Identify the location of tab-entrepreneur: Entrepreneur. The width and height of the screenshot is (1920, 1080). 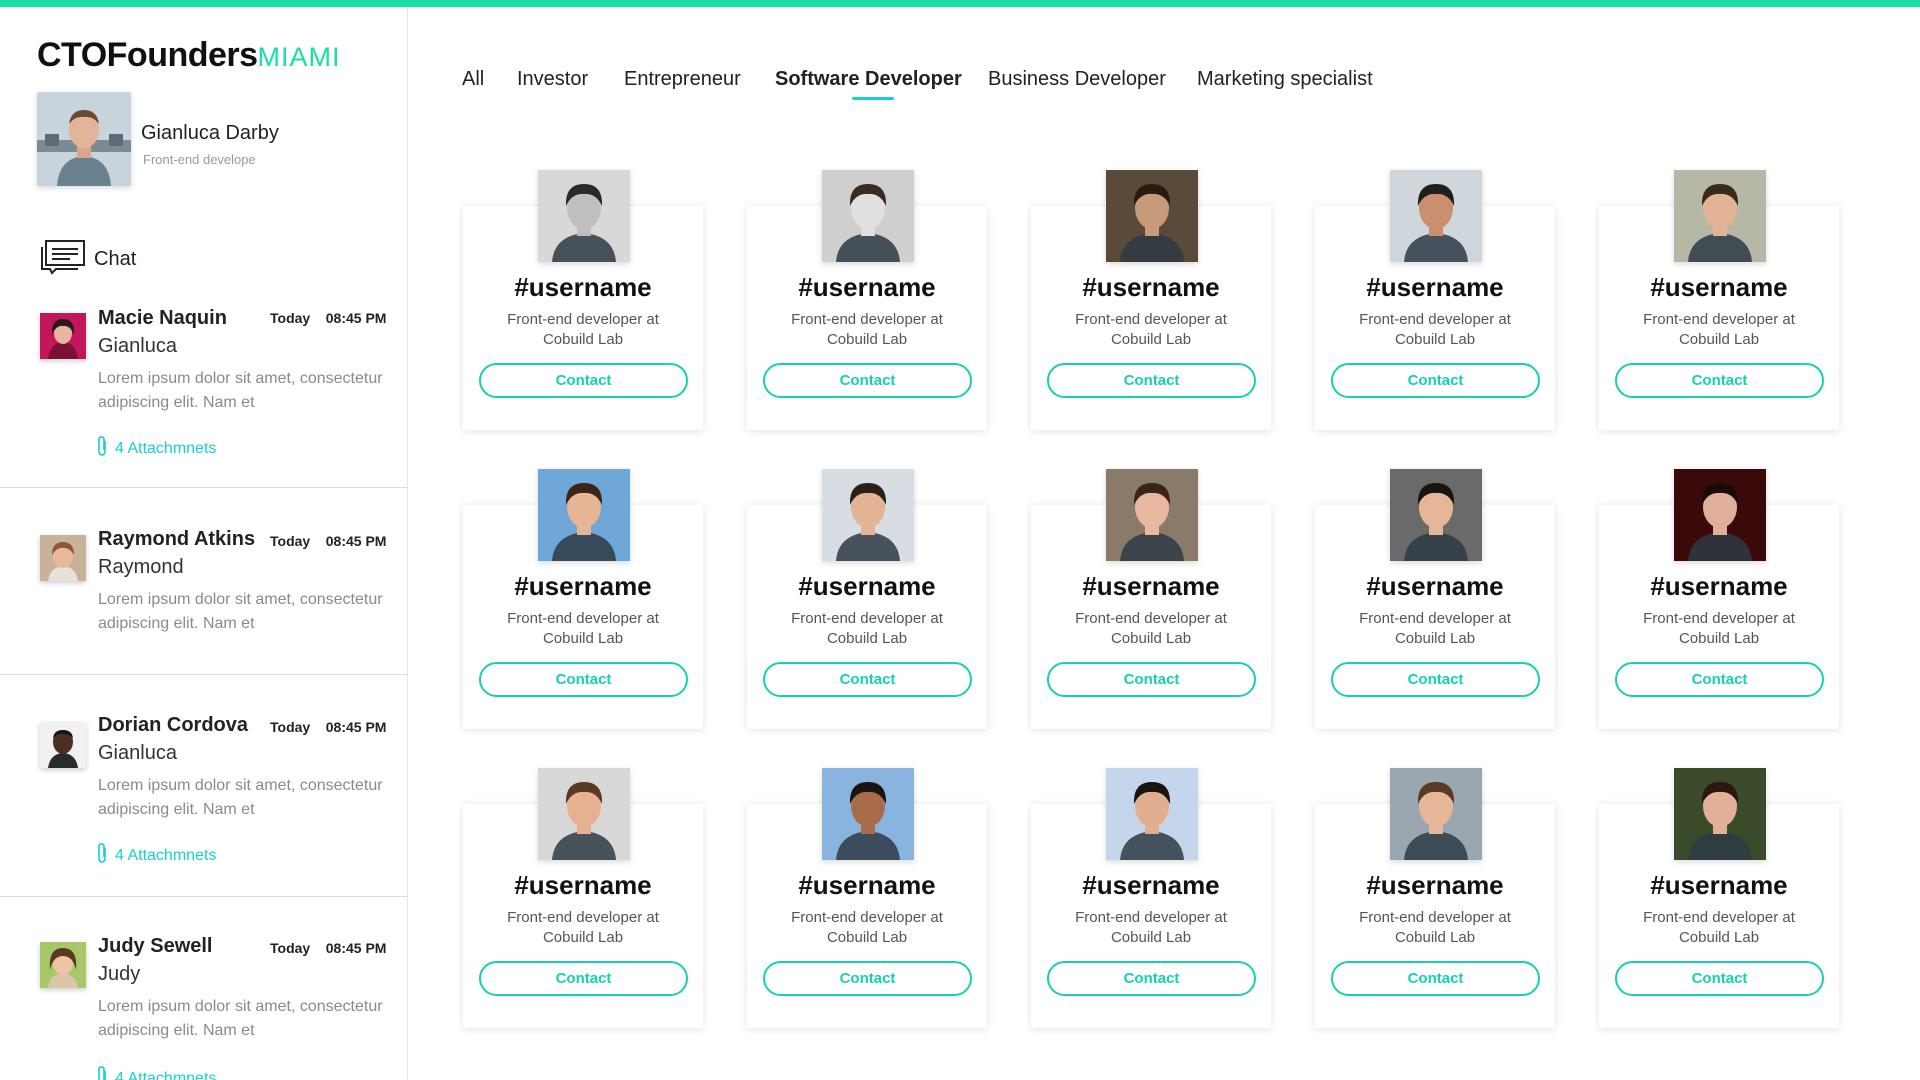
(682, 79).